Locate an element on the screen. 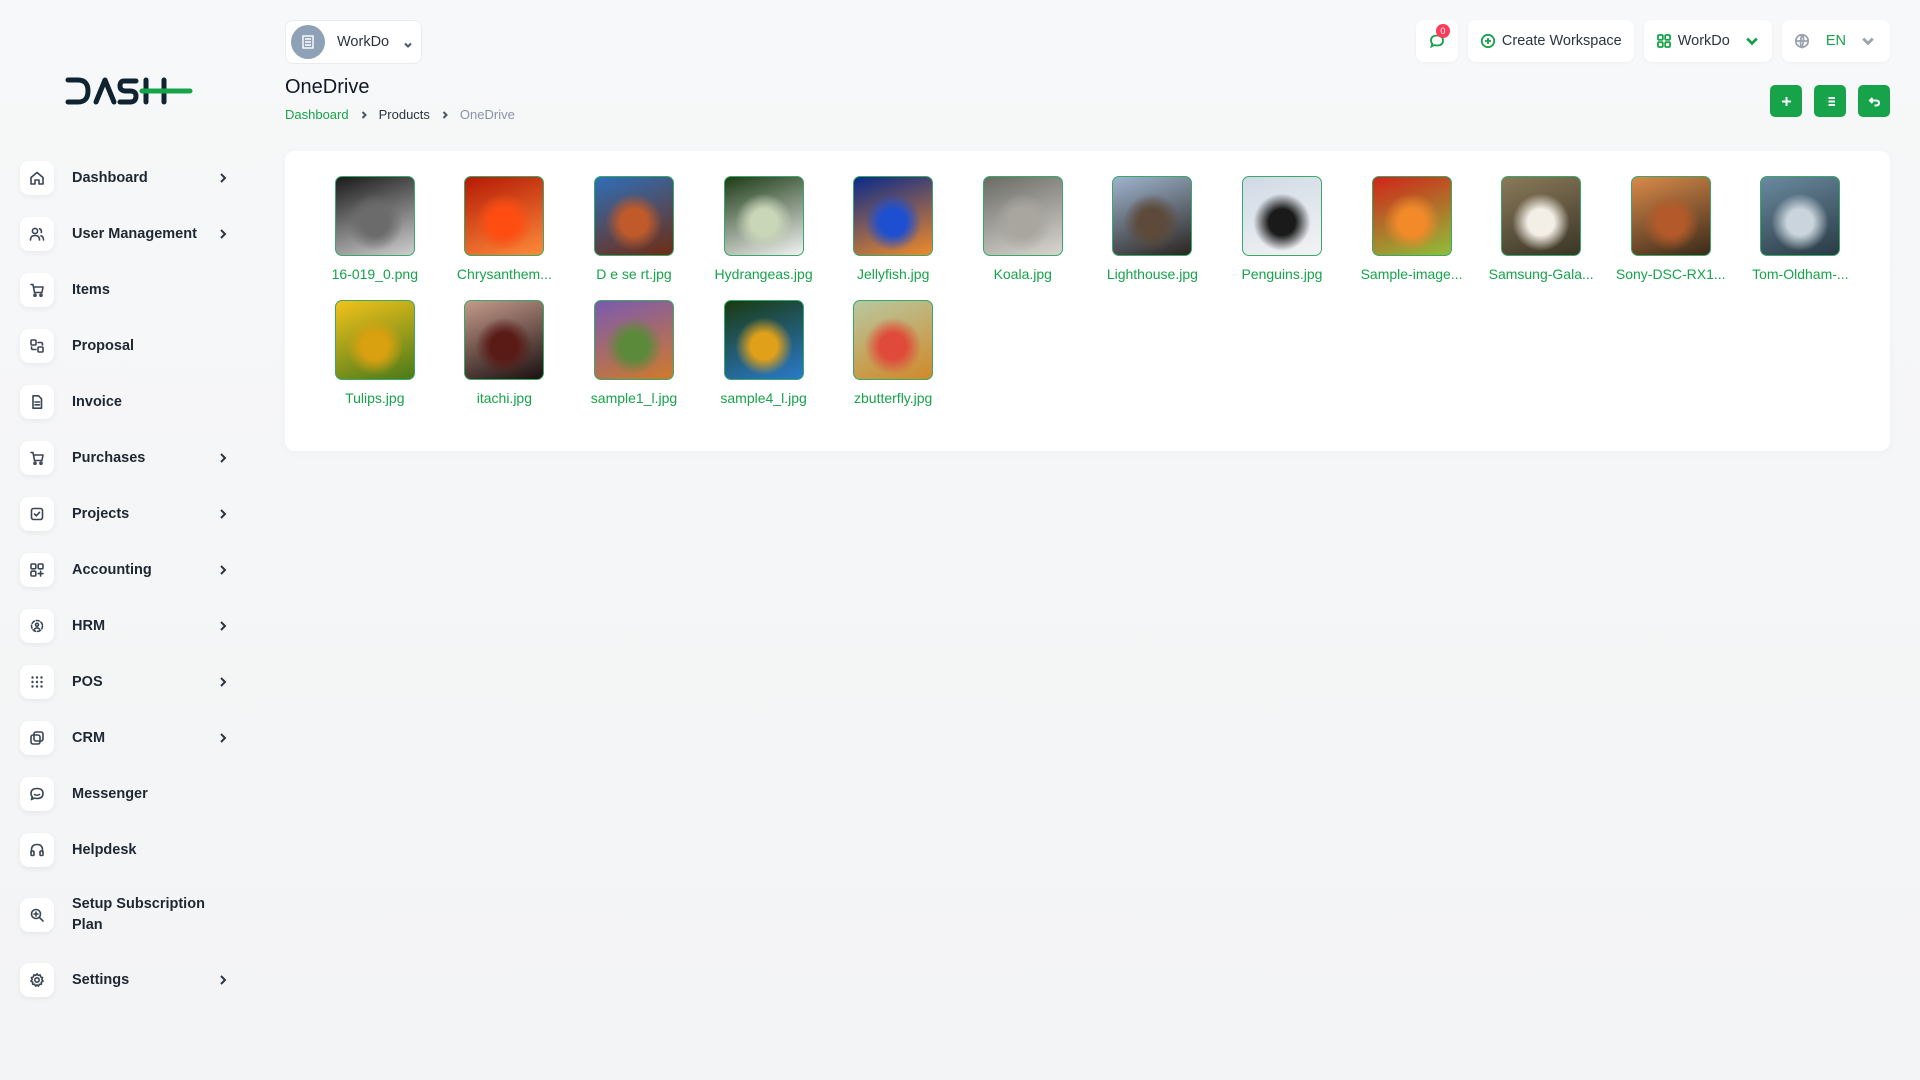 This screenshot has height=1080, width=1920. file-item: Penguins.jpg is located at coordinates (1282, 229).